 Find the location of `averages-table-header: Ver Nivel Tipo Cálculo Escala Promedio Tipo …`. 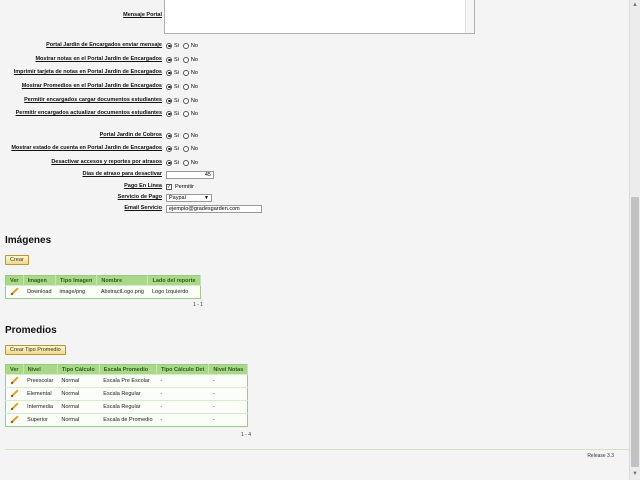

averages-table-header: Ver Nivel Tipo Cálculo Escala Promedio Tipo … is located at coordinates (127, 369).